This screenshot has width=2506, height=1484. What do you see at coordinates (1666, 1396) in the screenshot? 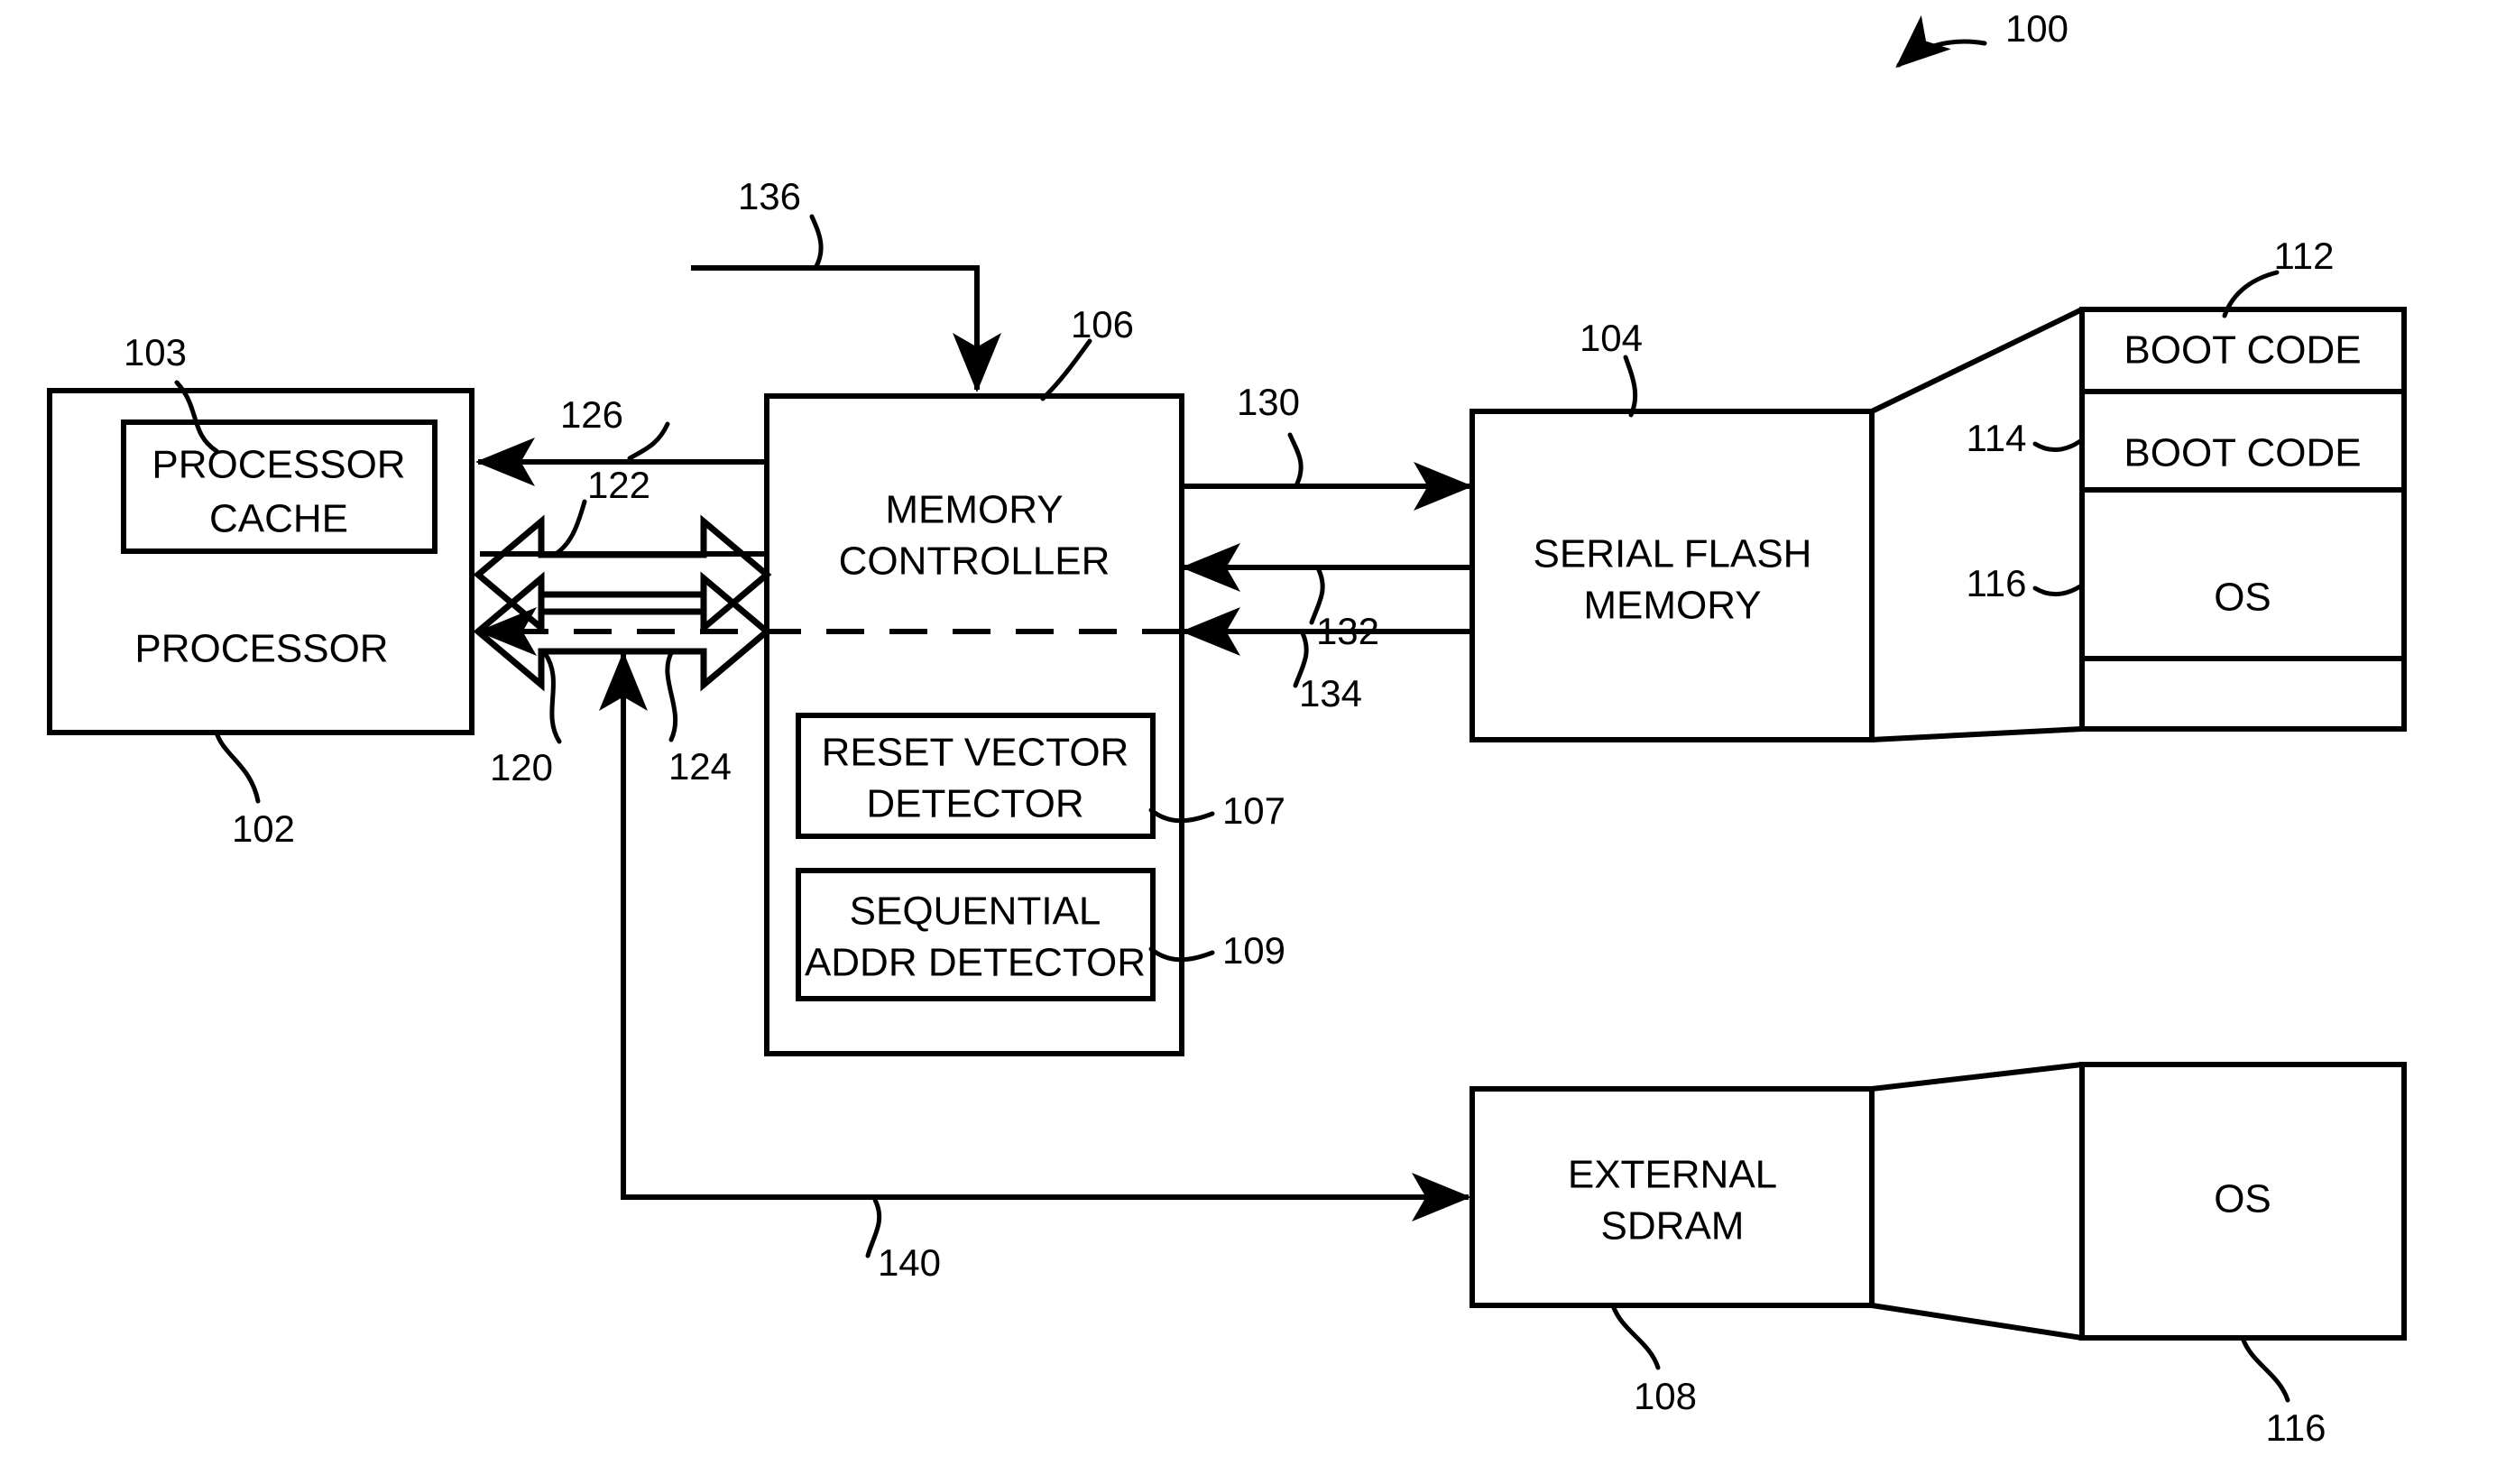
I see `ref-number-108: 108` at bounding box center [1666, 1396].